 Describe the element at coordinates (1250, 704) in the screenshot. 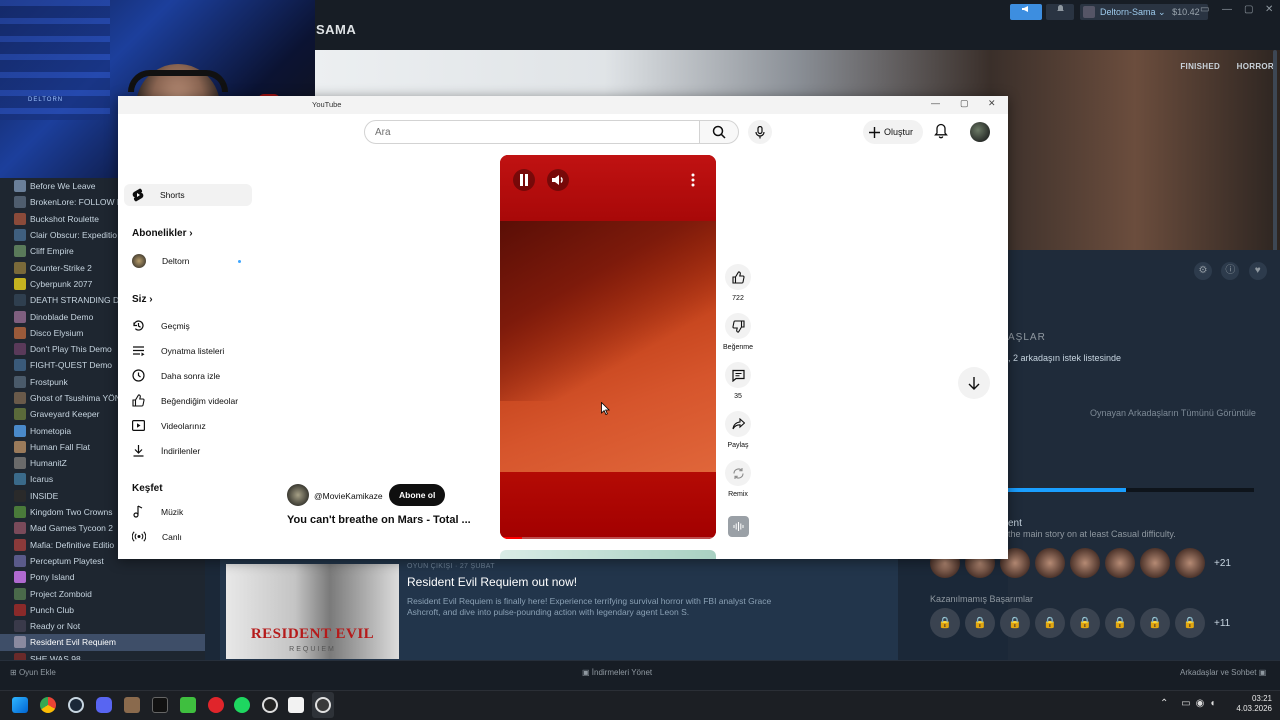

I see `taskbar-clock: 03:21 4.03.2026` at that location.